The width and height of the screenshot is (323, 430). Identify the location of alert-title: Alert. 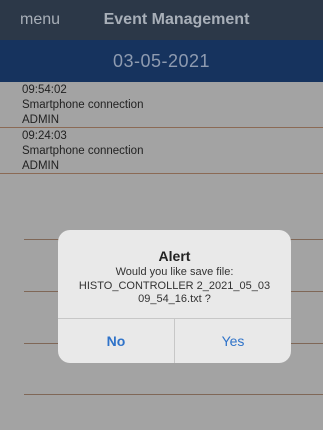
(174, 256).